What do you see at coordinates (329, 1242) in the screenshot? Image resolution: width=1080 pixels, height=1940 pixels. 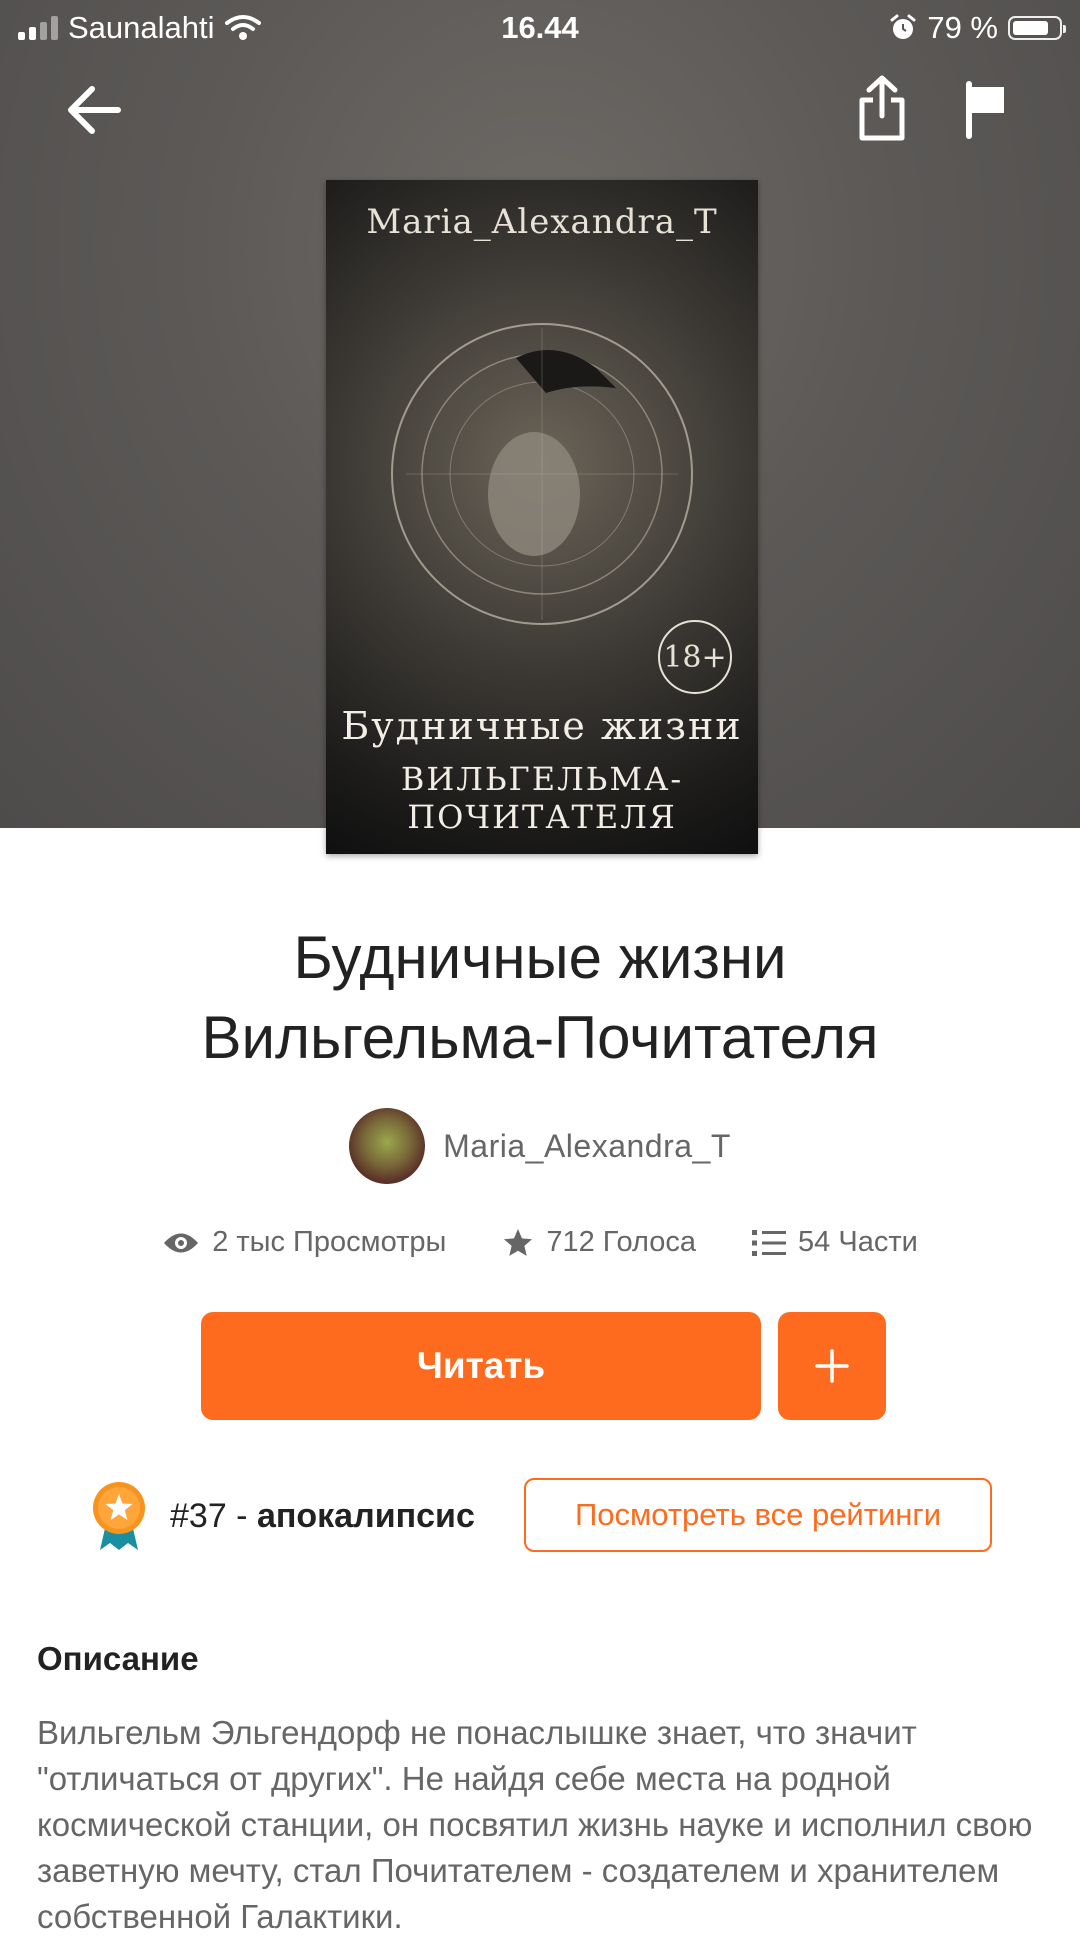 I see `views-label: 2 тыс Просмотры` at bounding box center [329, 1242].